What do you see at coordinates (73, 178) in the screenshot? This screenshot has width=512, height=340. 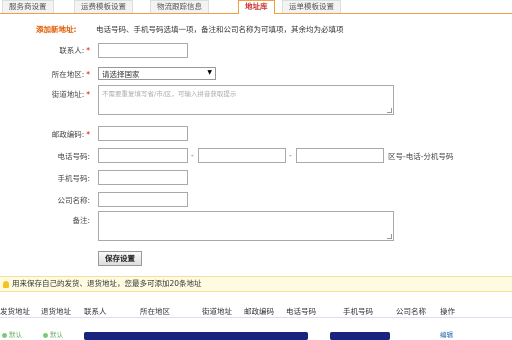 I see `mobile-label: 手机号码:` at bounding box center [73, 178].